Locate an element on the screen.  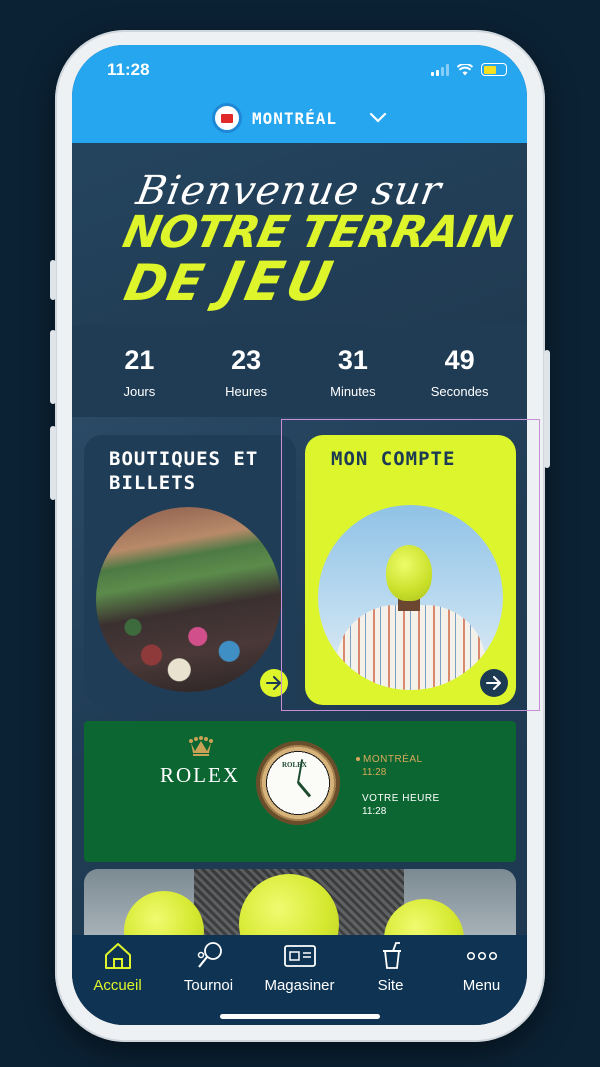
welcome-headline-jeu: JEU is located at coordinates (278, 281).